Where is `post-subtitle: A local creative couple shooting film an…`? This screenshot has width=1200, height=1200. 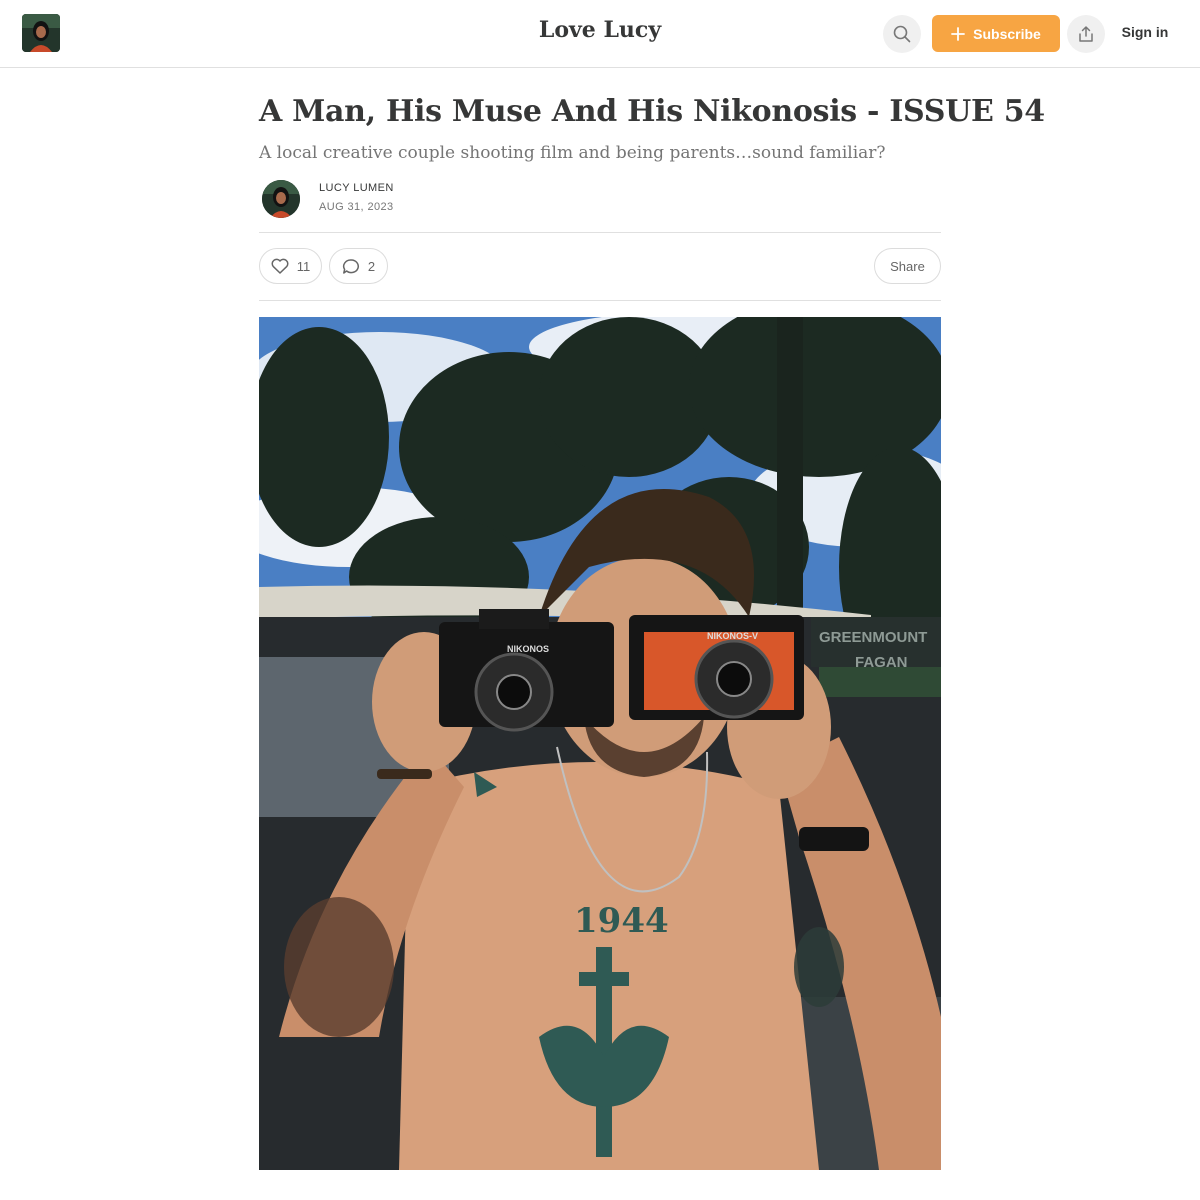
post-subtitle: A local creative couple shooting film an… is located at coordinates (572, 153).